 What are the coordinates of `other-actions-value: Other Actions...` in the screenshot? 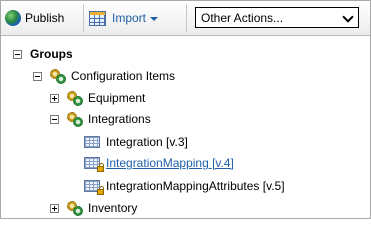 It's located at (242, 17).